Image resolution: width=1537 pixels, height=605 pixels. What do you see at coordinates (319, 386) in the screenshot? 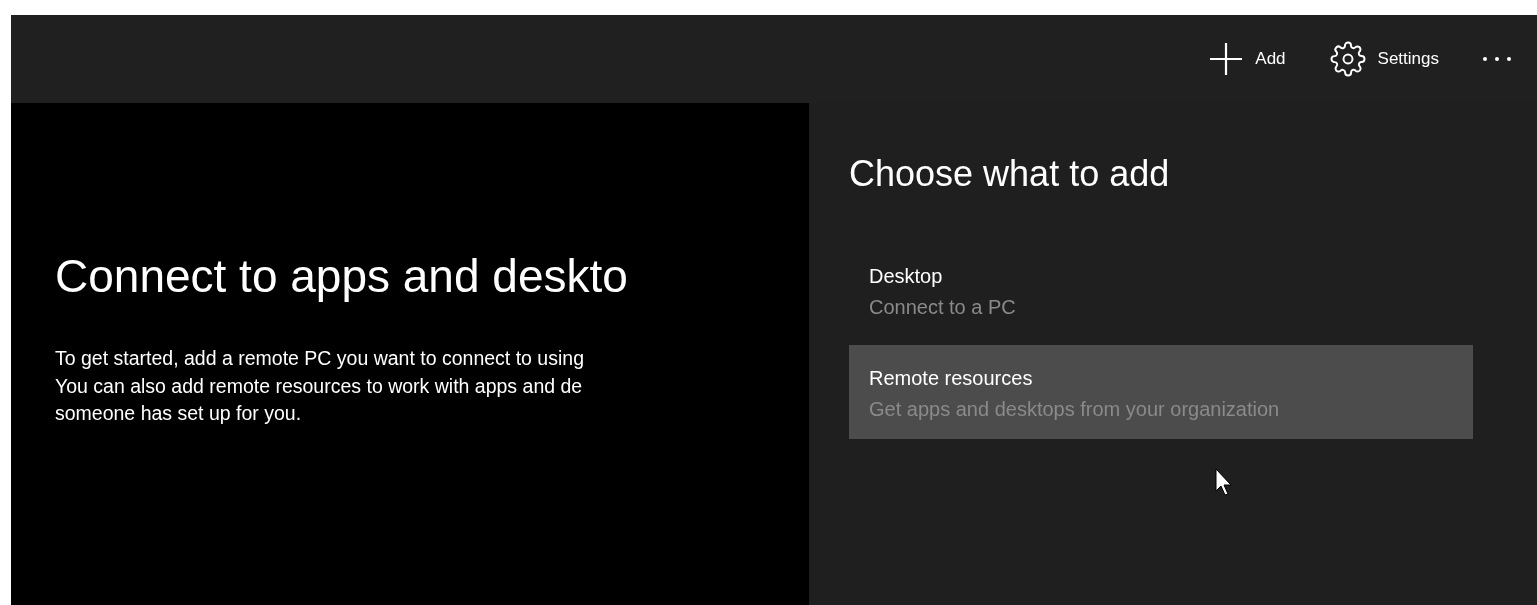
I see `intro-text: You can also add remote resources to work with apps and de` at bounding box center [319, 386].